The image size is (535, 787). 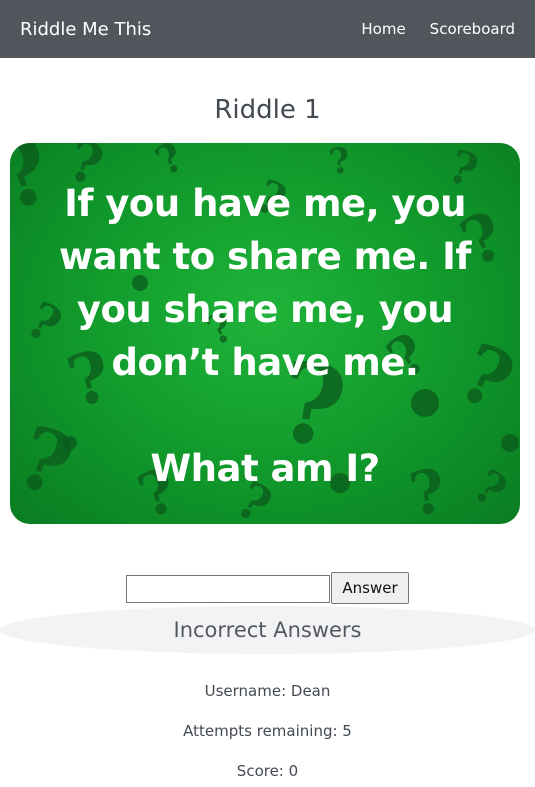 I want to click on nav-scoreboard-link: Scoreboard, so click(x=472, y=29).